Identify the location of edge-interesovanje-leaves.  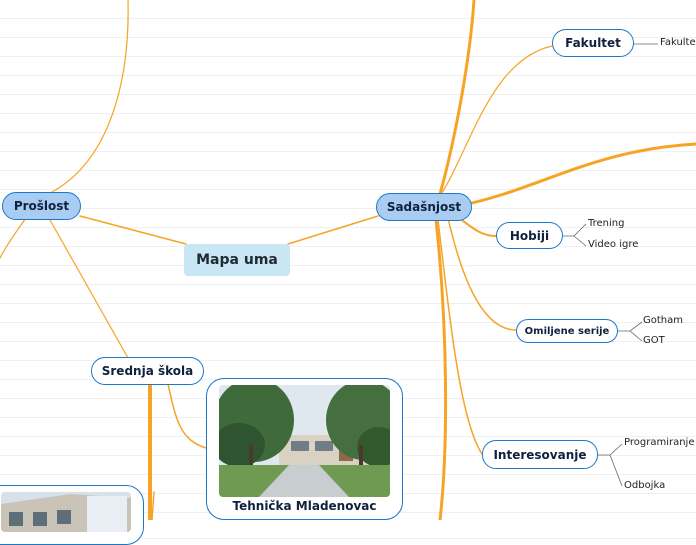
(610, 465).